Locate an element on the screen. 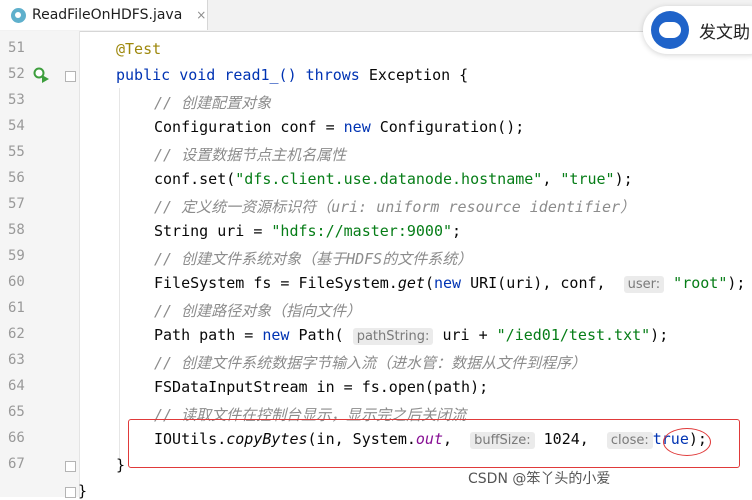 Image resolution: width=752 pixels, height=500 pixels. line-number: 63 is located at coordinates (16, 360).